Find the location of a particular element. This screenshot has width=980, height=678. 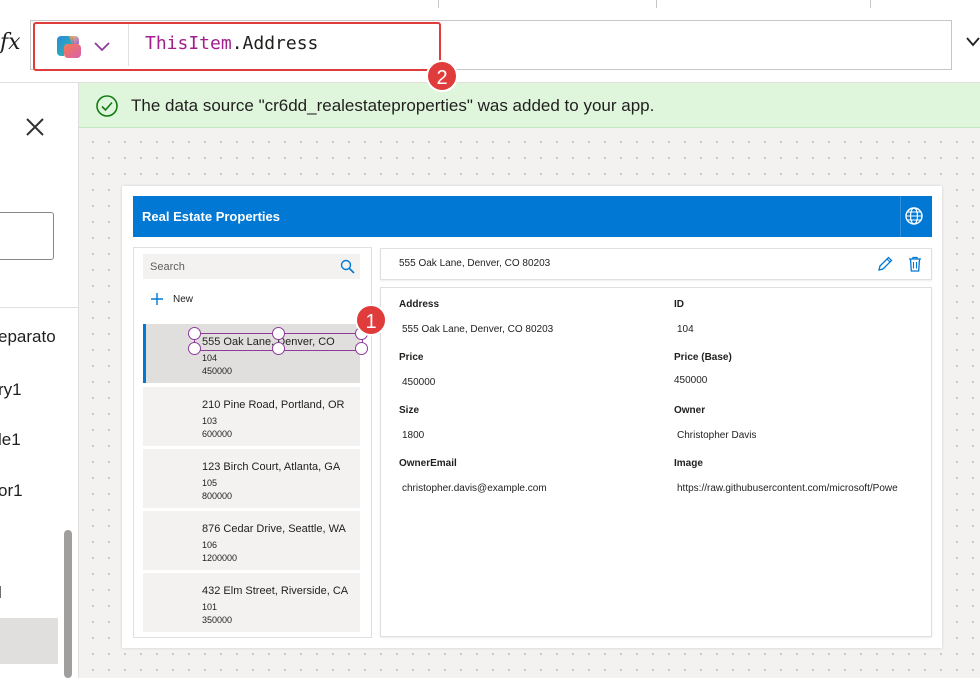

fx-label: fx is located at coordinates (10, 42).